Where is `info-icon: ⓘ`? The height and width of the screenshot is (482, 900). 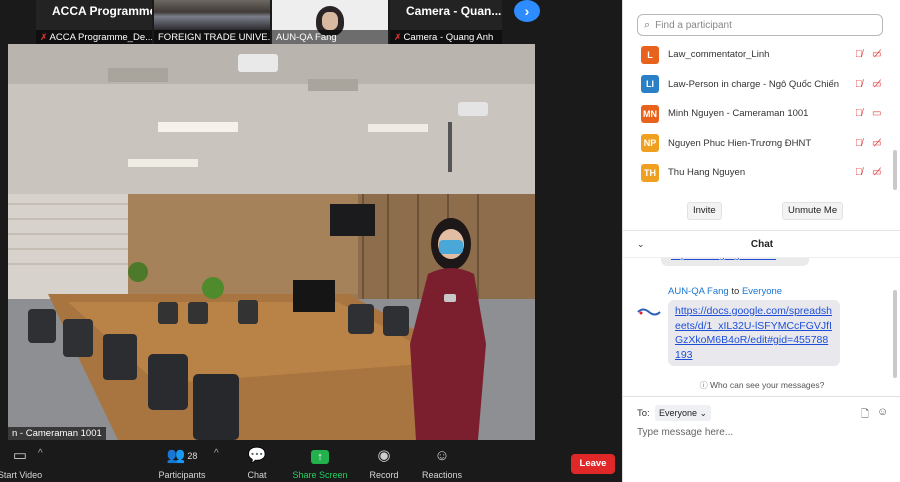
info-icon: ⓘ is located at coordinates (703, 385).